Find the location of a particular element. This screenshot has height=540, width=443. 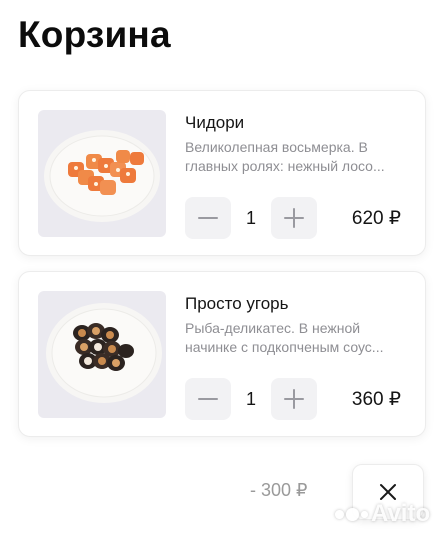

salmon-rolls-plate-icon is located at coordinates (102, 173).